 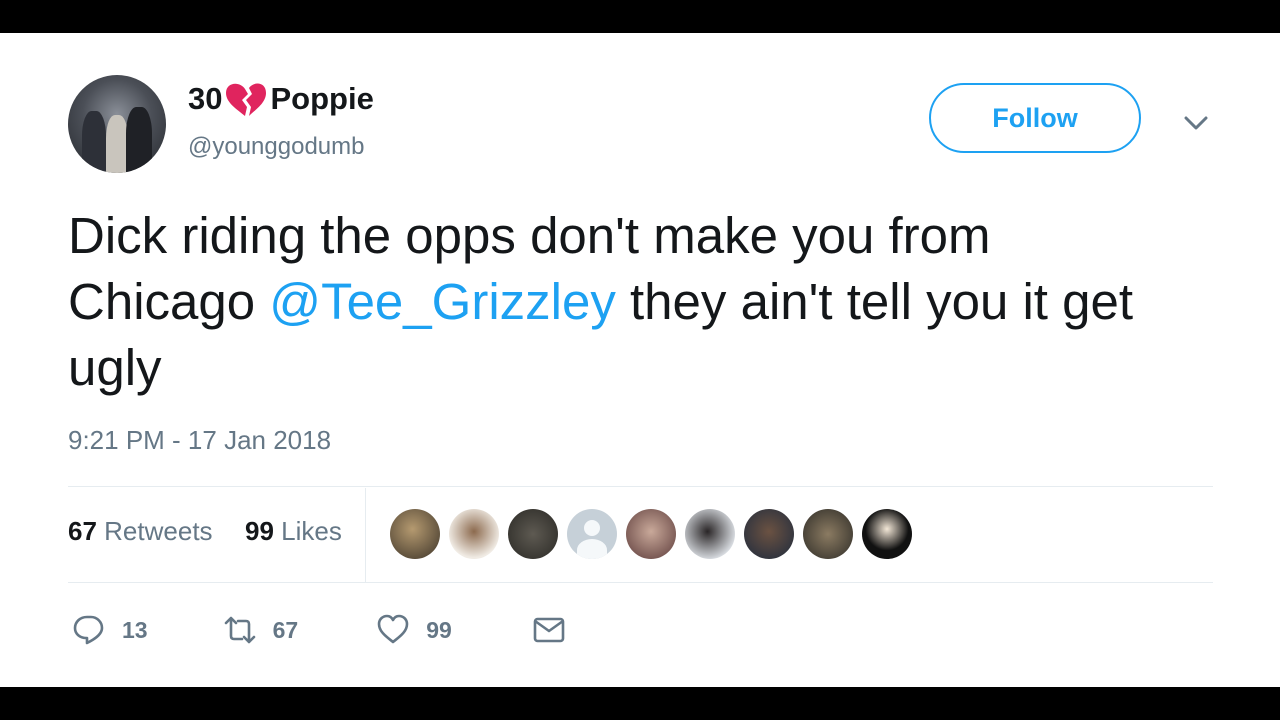 What do you see at coordinates (442, 301) in the screenshot?
I see `mention-link: @Tee_Grizzley` at bounding box center [442, 301].